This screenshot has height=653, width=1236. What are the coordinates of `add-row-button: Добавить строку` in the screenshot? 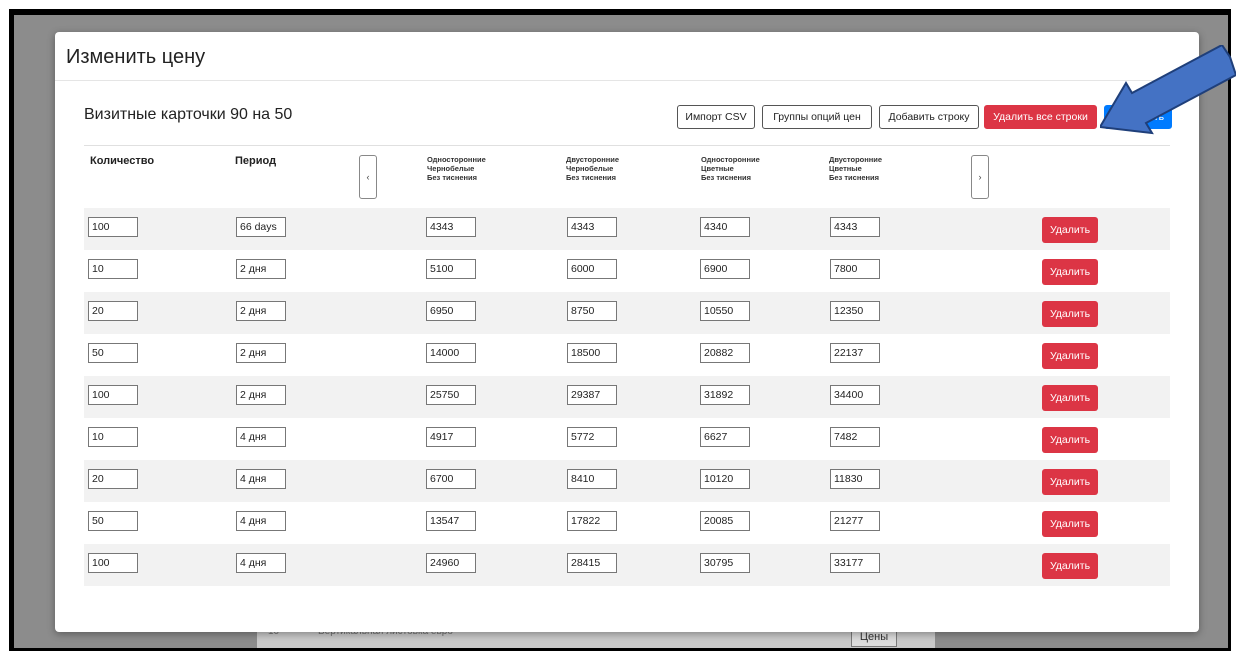 It's located at (929, 117).